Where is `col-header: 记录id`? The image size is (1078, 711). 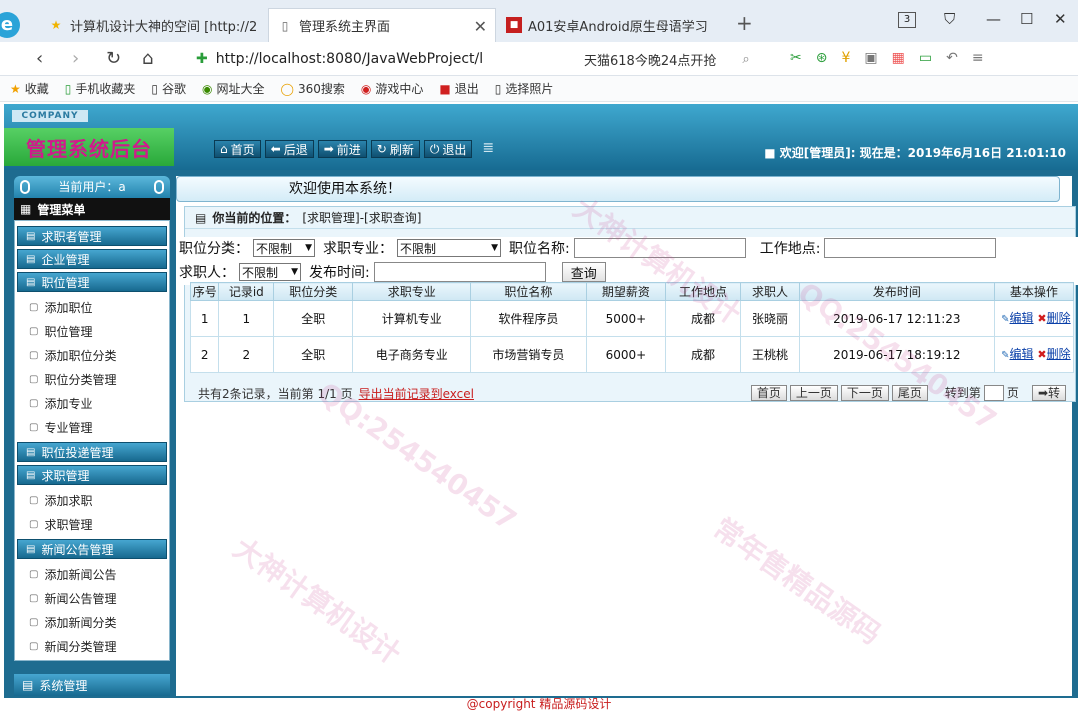 col-header: 记录id is located at coordinates (246, 291).